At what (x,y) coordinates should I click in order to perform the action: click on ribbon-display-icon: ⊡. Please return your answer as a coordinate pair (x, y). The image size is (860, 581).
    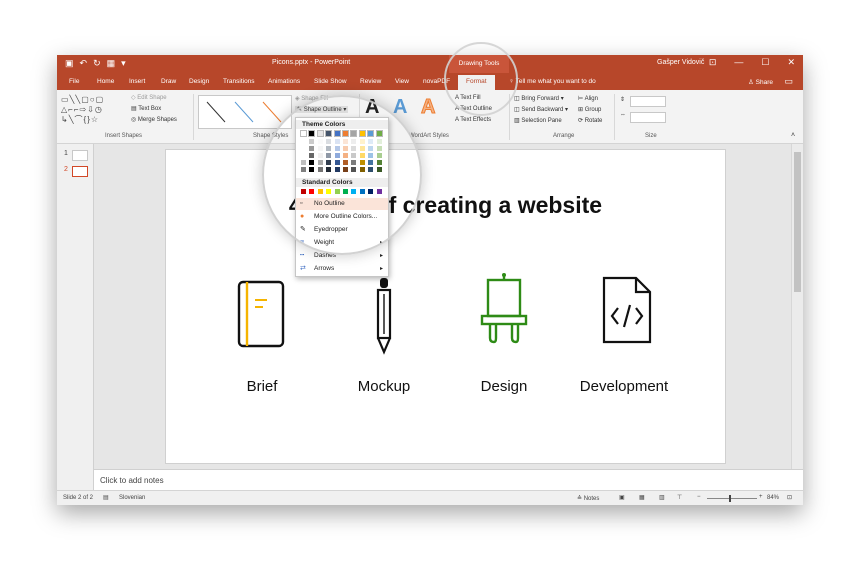
    Looking at the image, I should click on (713, 62).